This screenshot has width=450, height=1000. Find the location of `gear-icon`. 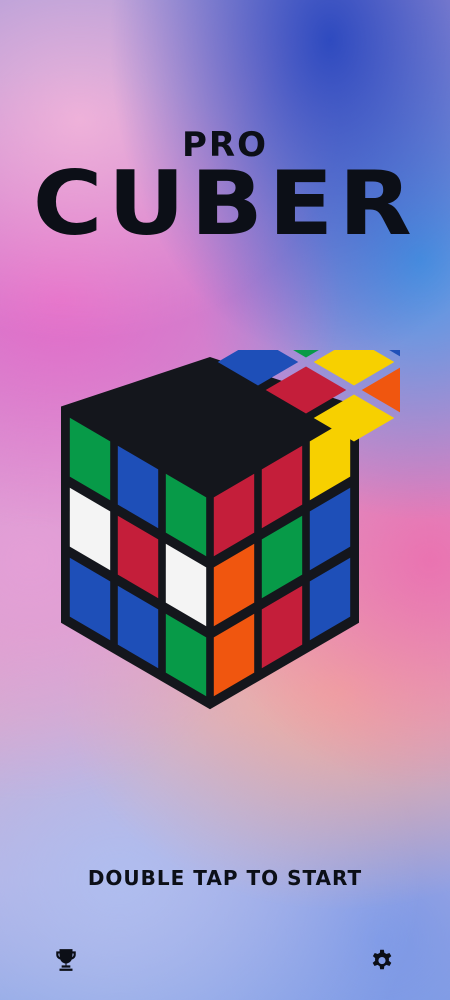

gear-icon is located at coordinates (382, 959).